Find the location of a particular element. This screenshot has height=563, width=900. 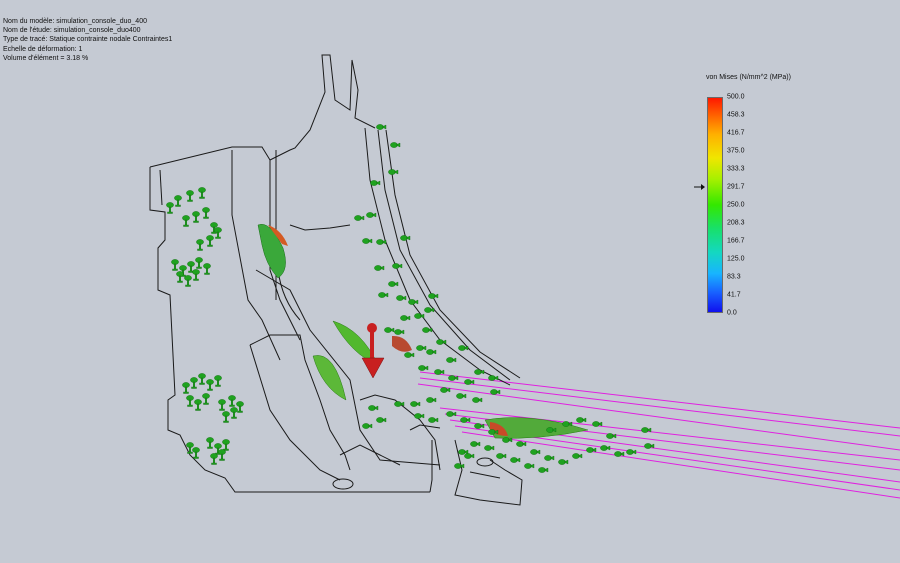

colorbar-tick-label: 0.0 is located at coordinates (732, 313).